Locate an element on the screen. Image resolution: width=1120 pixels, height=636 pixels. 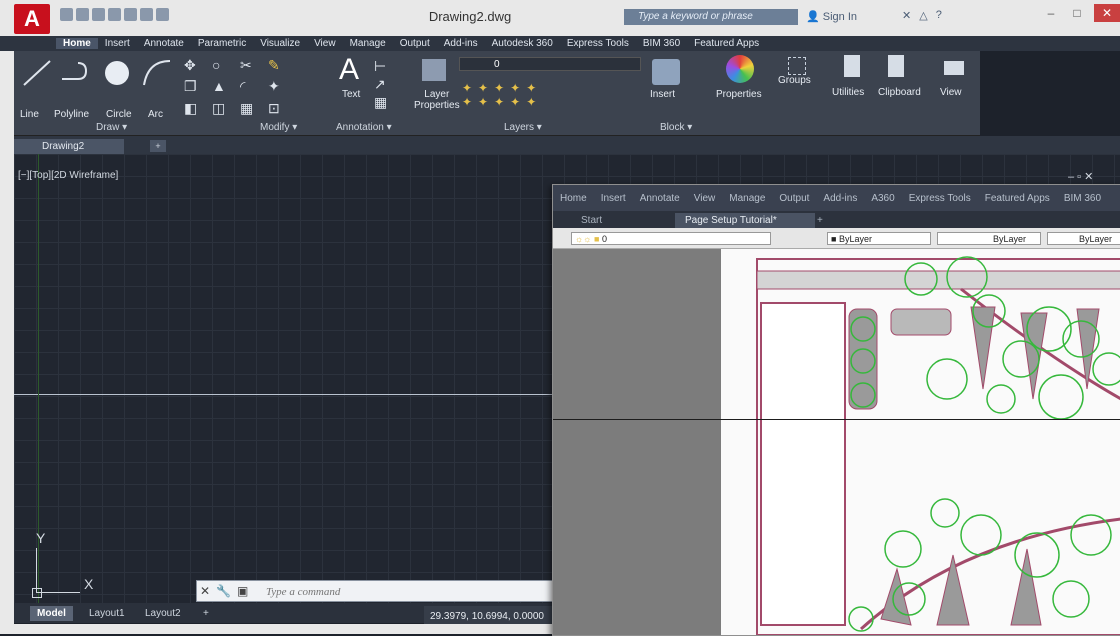
tab-autodesk-360: Autodesk 360 is located at coordinates (522, 43).